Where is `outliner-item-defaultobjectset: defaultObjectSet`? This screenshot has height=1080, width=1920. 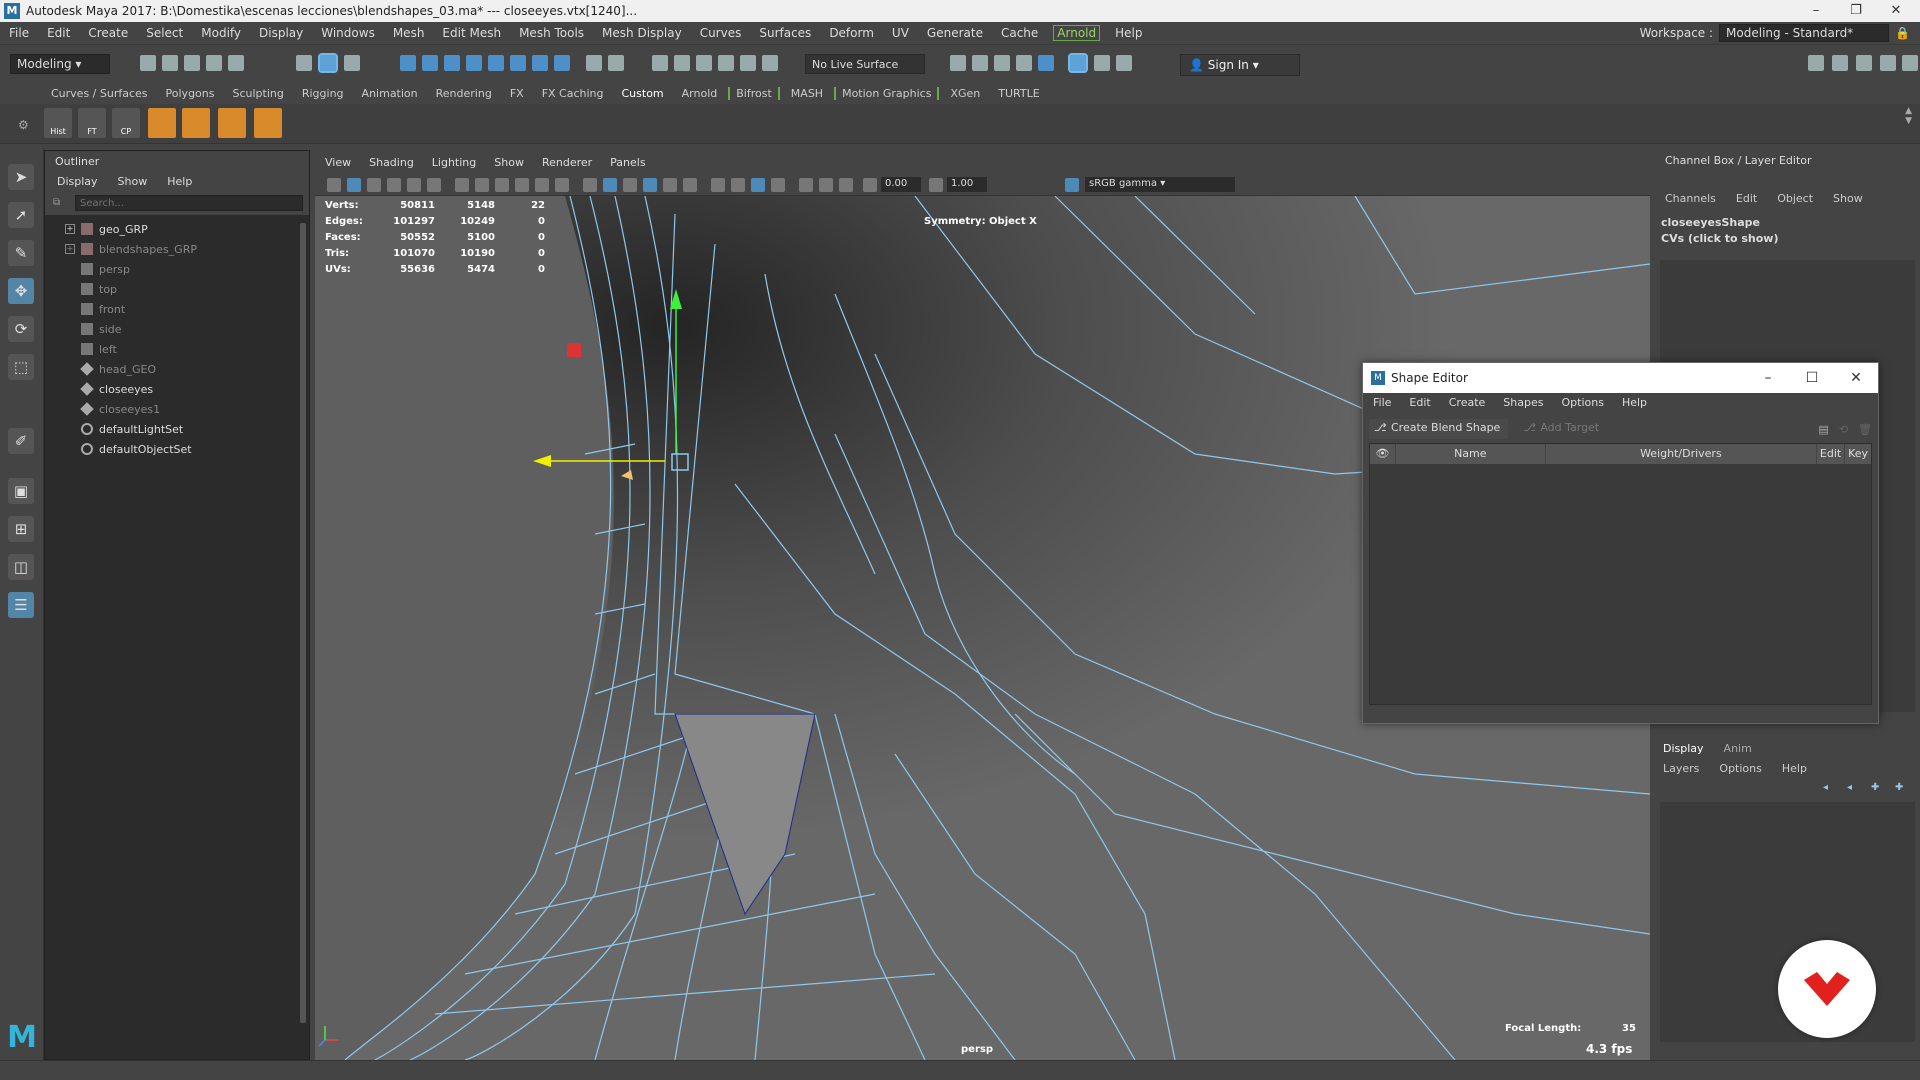
outliner-item-defaultobjectset: defaultObjectSet is located at coordinates (177, 449).